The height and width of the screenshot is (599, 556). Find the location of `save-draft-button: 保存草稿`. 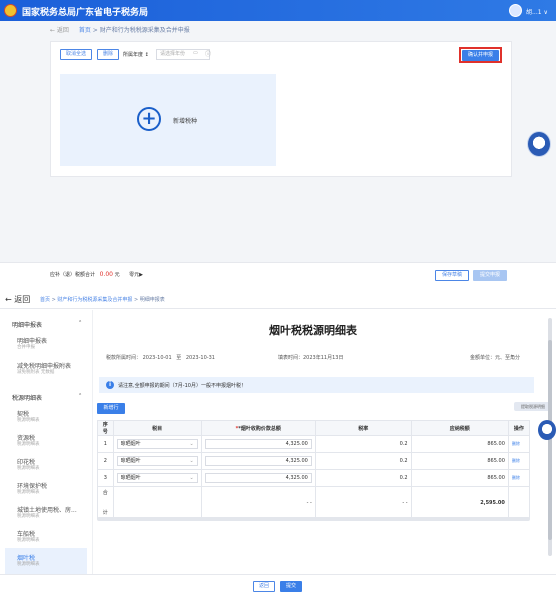

save-draft-button: 保存草稿 is located at coordinates (452, 275).